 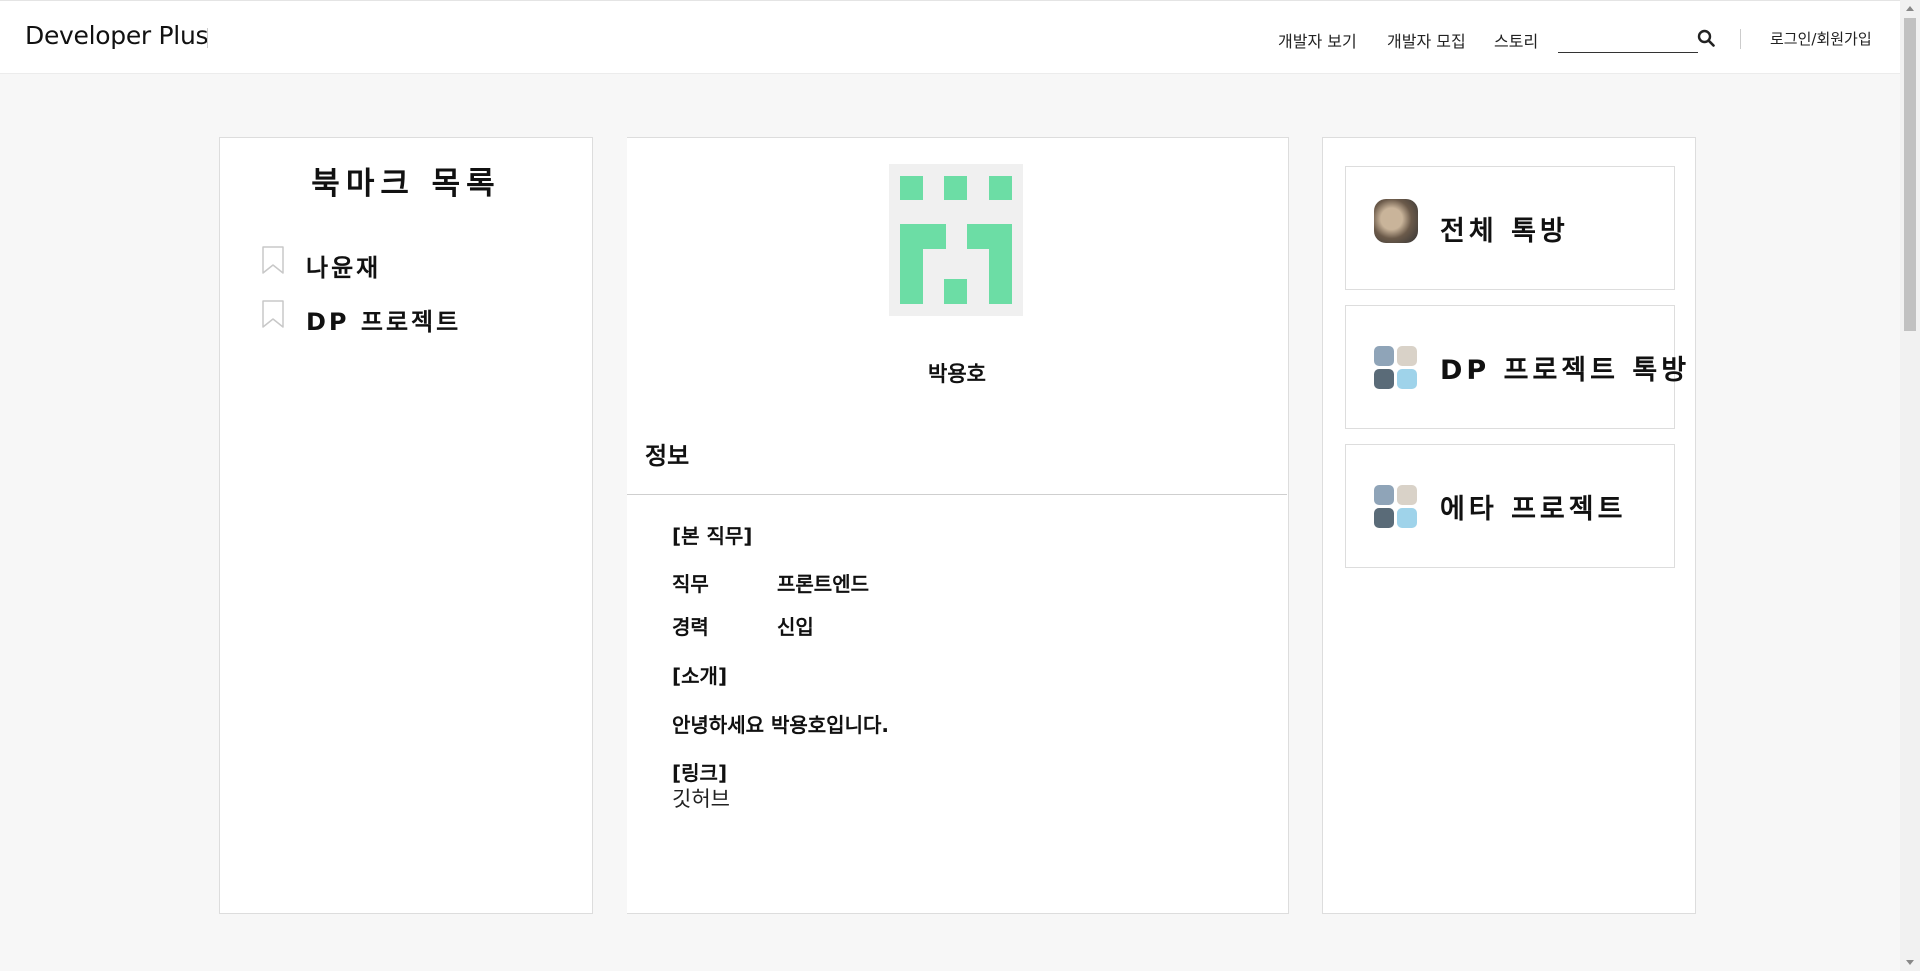 I want to click on nav-developers: 개발자 보기, so click(x=1317, y=40).